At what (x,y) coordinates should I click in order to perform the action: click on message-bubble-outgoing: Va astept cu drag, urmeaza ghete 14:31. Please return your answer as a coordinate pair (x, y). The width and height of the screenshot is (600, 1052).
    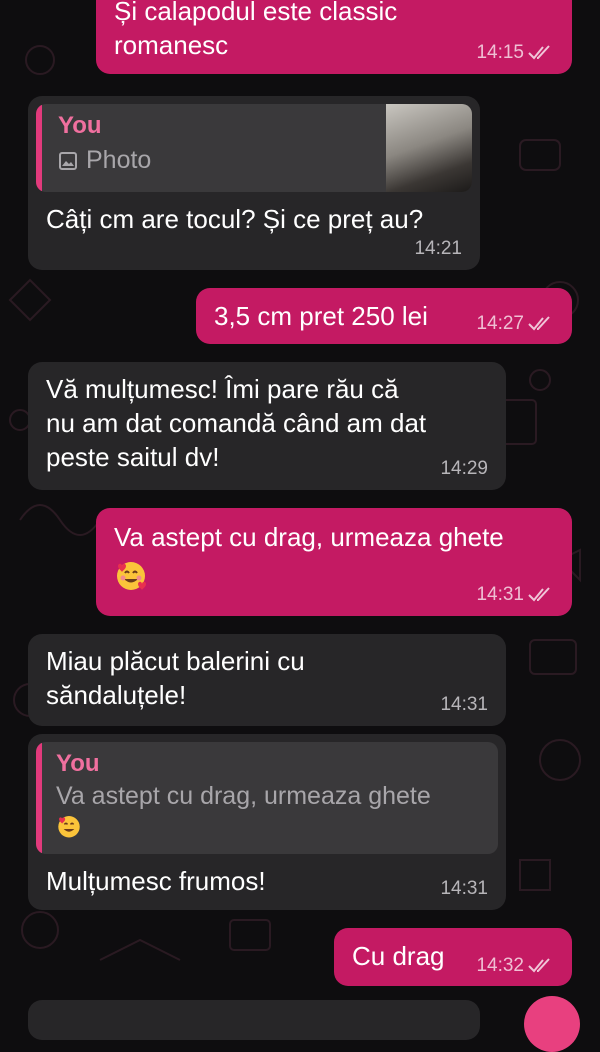
    Looking at the image, I should click on (334, 562).